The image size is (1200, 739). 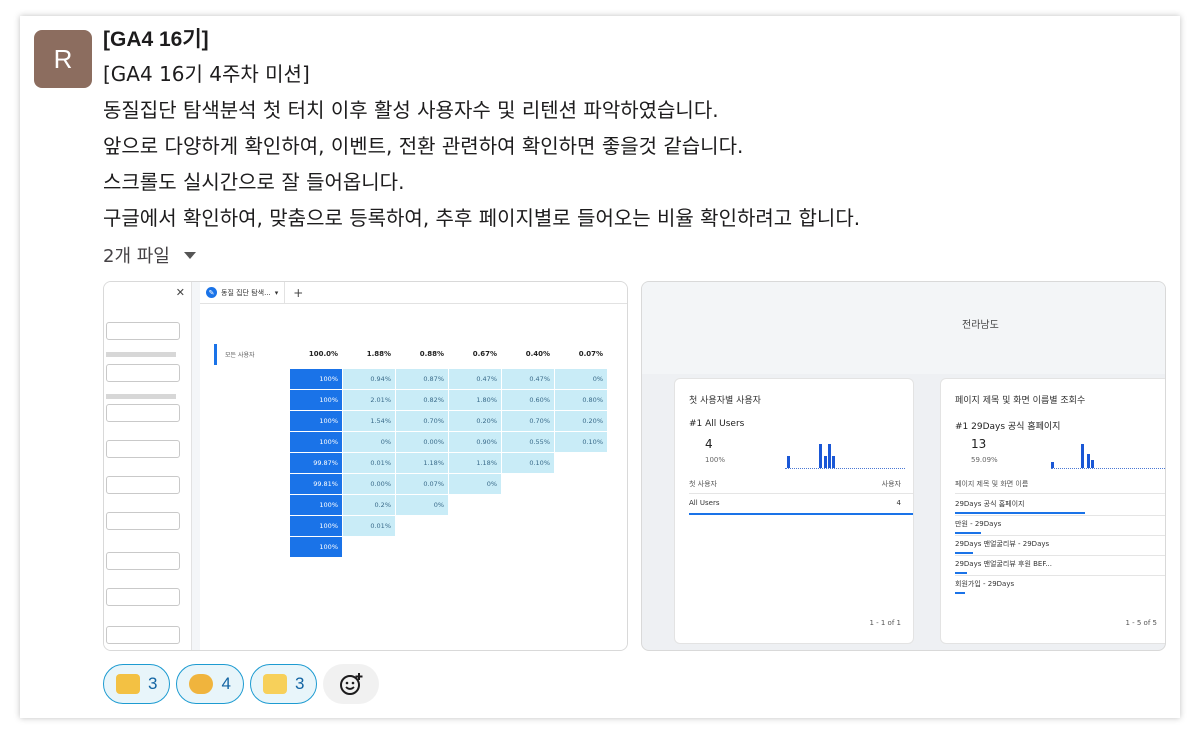 I want to click on total-row: 모든 사용자 100.0% 1.88% 0.88% 0.67% 0.40% 0.07%, so click(x=411, y=354).